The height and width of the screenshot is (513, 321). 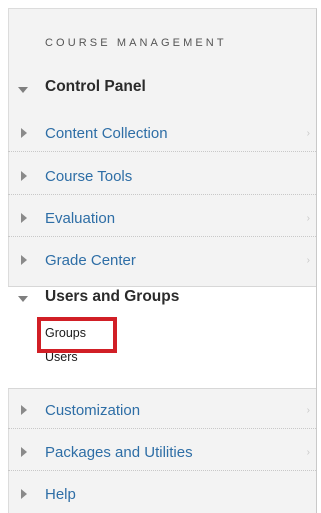 What do you see at coordinates (162, 410) in the screenshot?
I see `menu-item-customization: Customization ›` at bounding box center [162, 410].